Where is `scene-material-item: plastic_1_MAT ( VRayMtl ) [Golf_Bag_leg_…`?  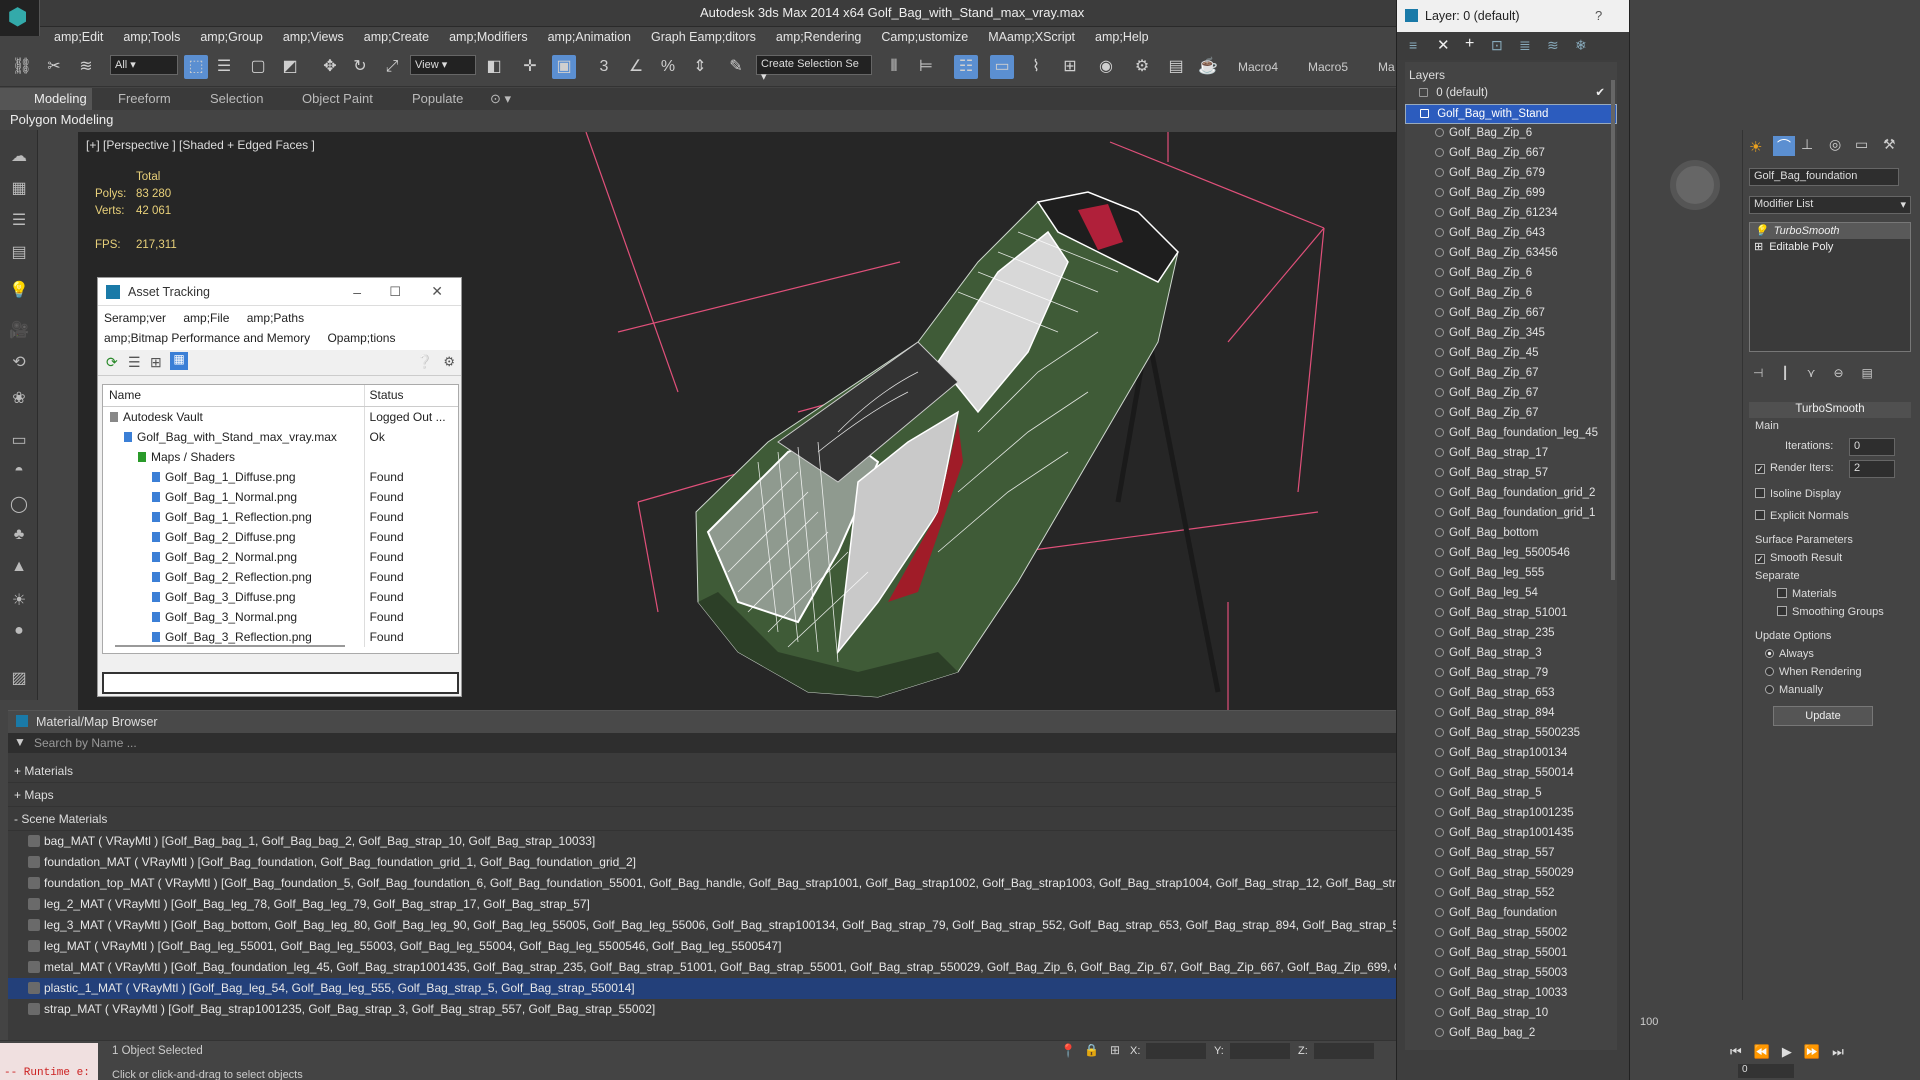
scene-material-item: plastic_1_MAT ( VRayMtl ) [Golf_Bag_leg_… is located at coordinates (702, 988).